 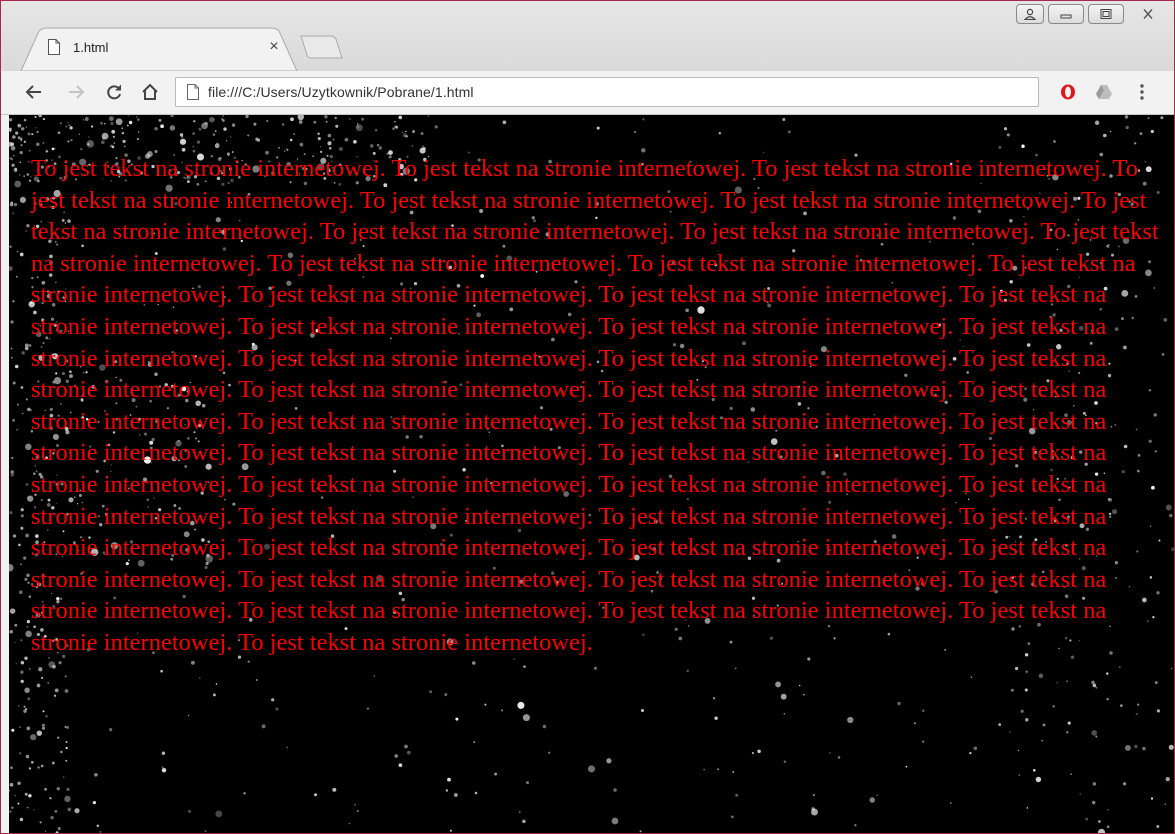 I want to click on minimize-icon, so click(x=1066, y=14).